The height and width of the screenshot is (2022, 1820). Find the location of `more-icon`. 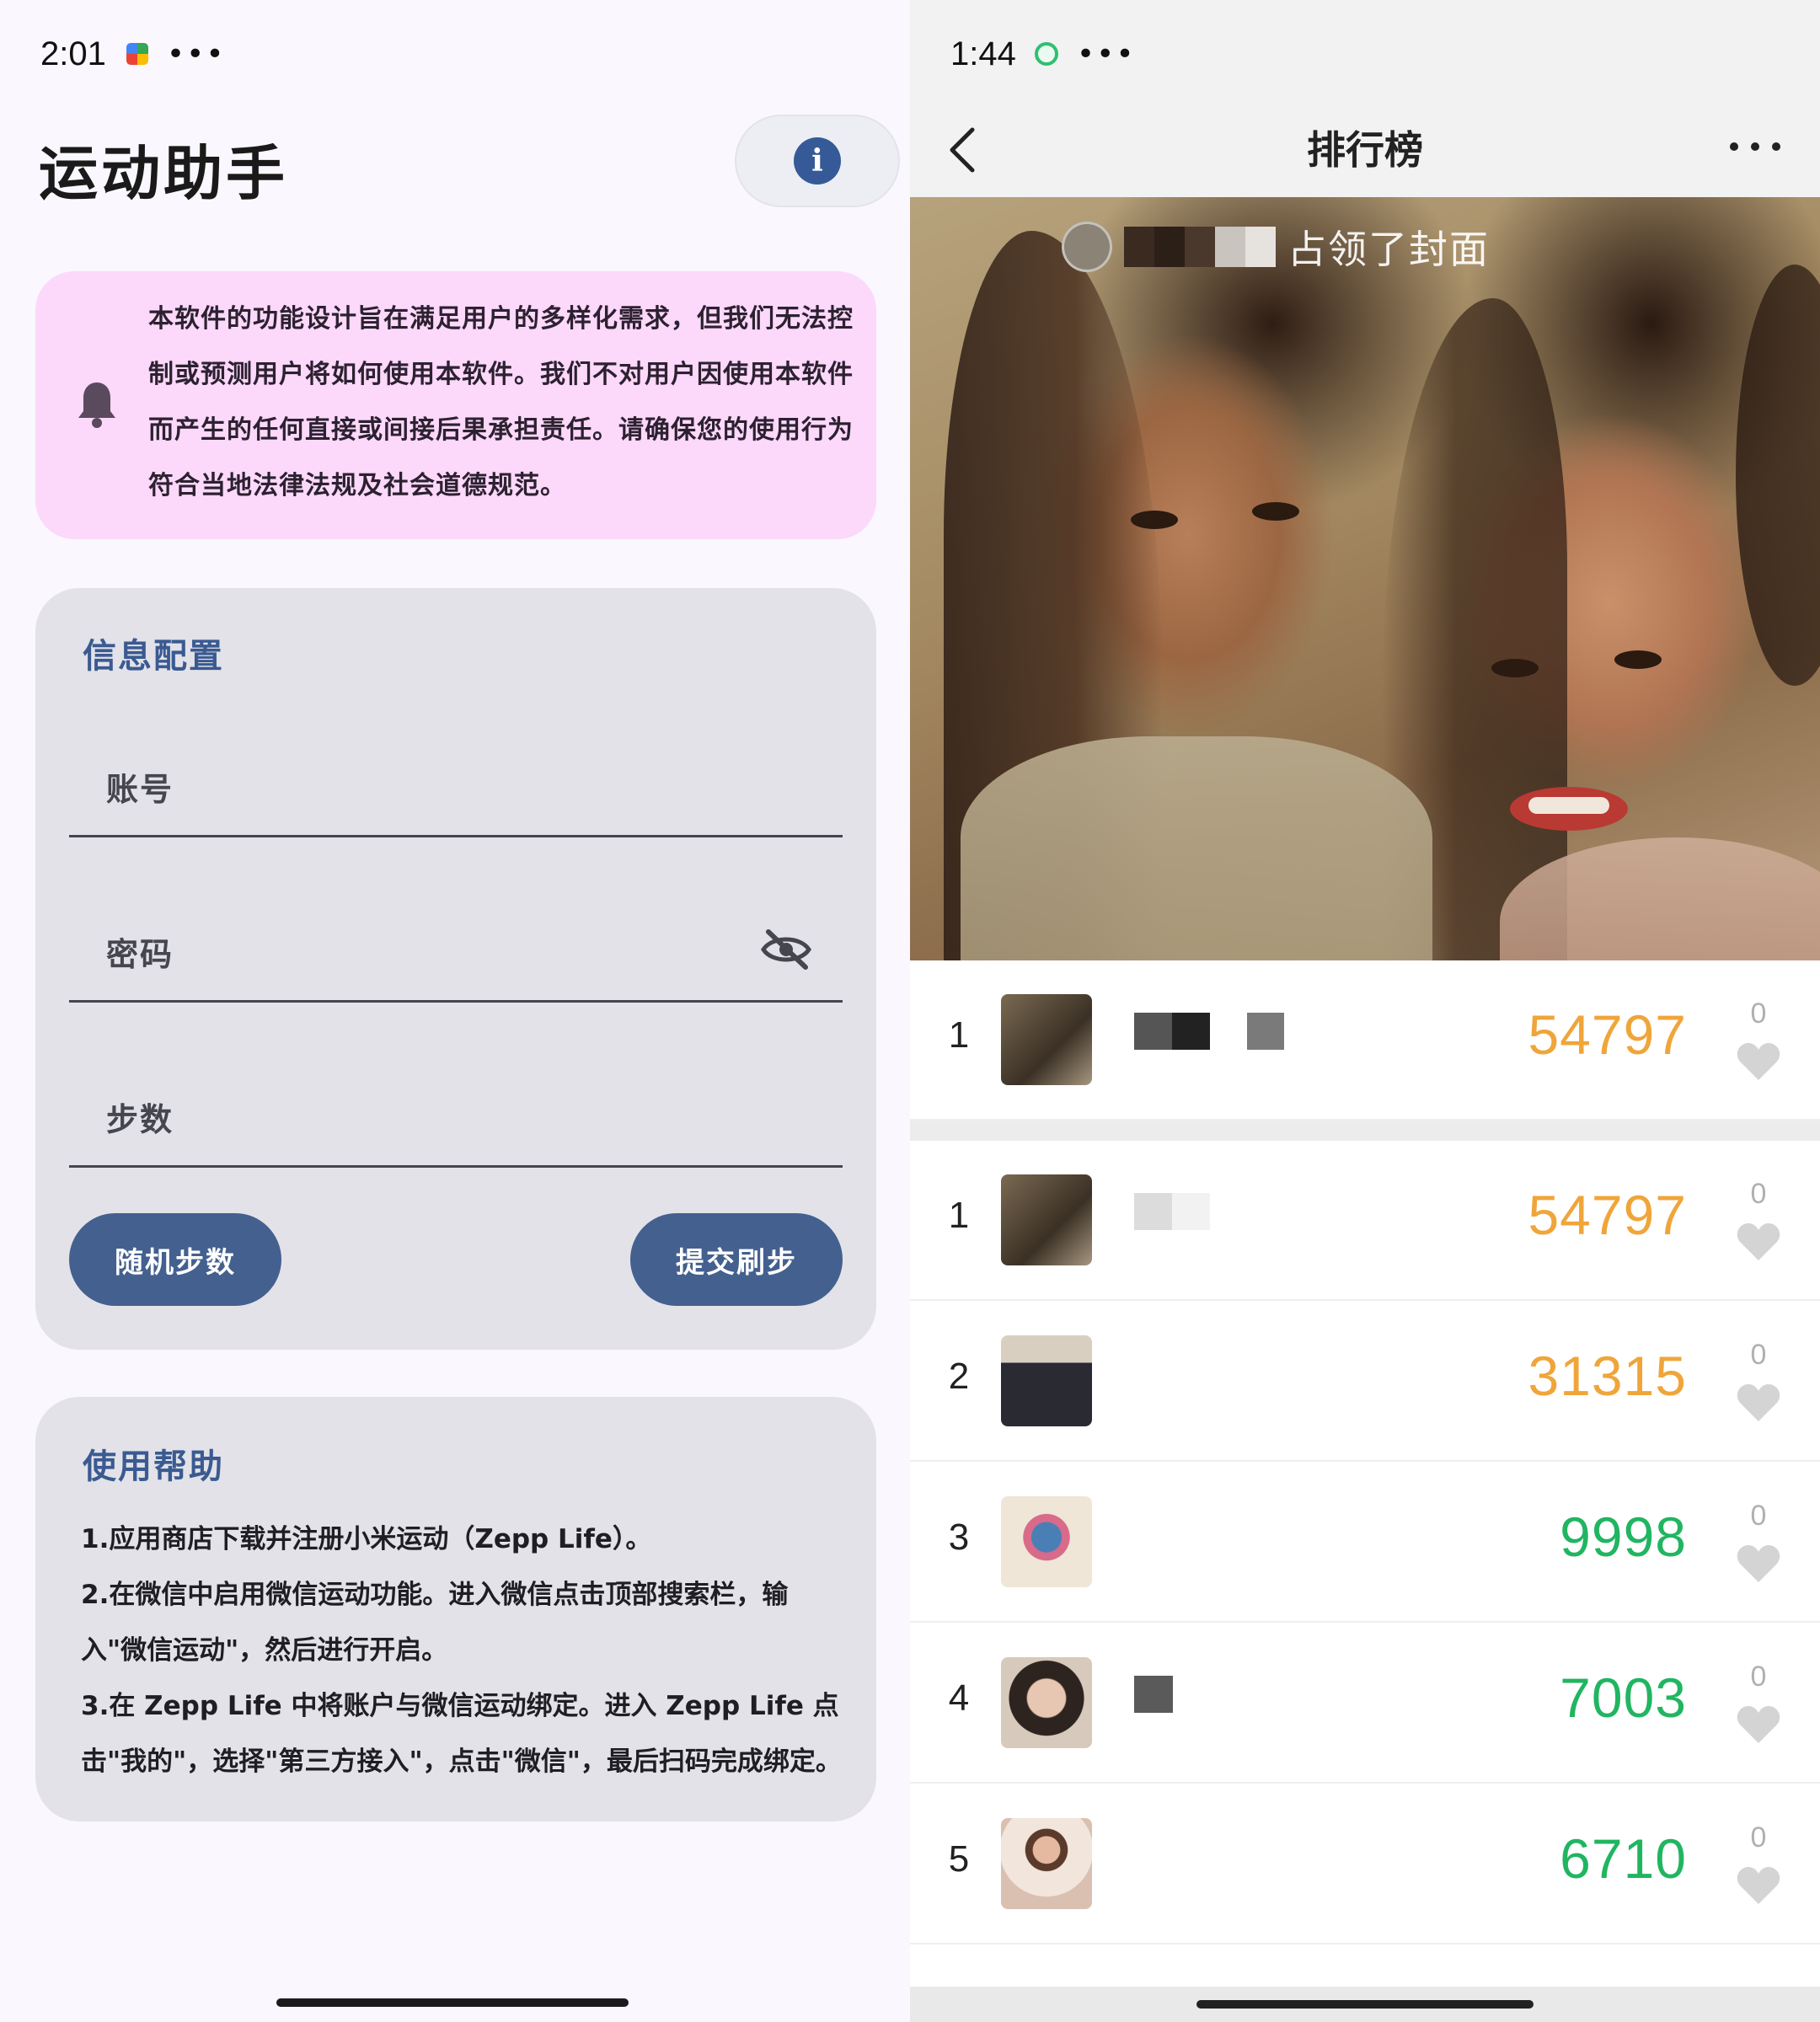

more-icon is located at coordinates (1755, 146).